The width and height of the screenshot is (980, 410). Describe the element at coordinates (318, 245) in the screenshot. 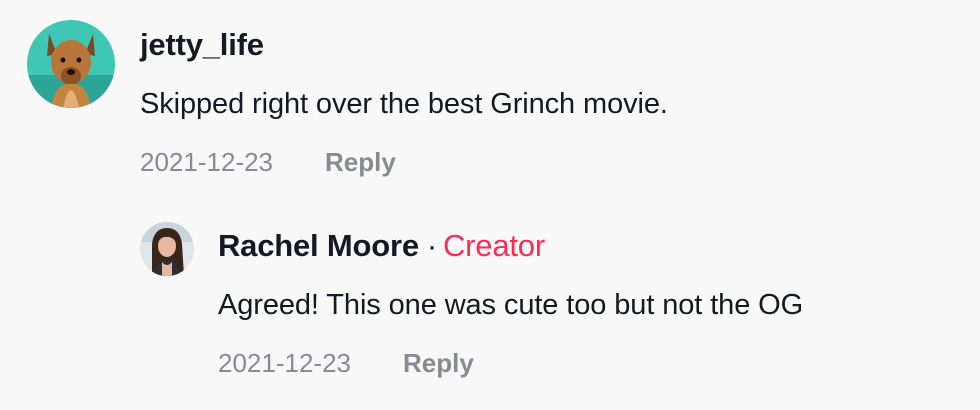

I see `reply-username: Rachel Moore` at that location.